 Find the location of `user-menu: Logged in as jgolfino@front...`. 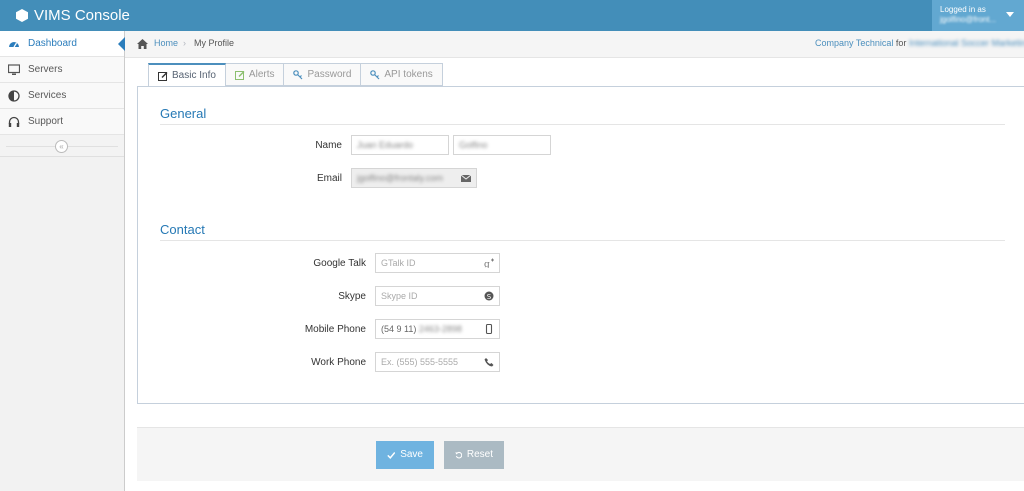

user-menu: Logged in as jgolfino@front... is located at coordinates (978, 15).